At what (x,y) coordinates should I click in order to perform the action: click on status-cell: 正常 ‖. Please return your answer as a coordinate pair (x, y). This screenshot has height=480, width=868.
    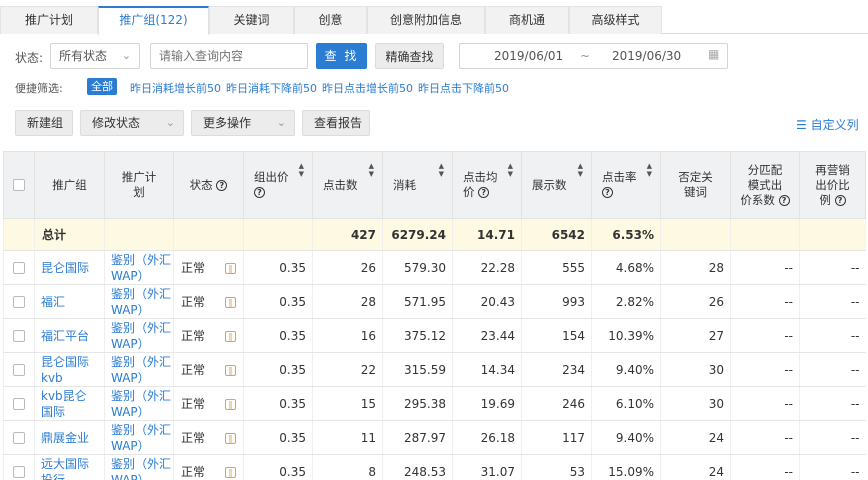
    Looking at the image, I should click on (208, 467).